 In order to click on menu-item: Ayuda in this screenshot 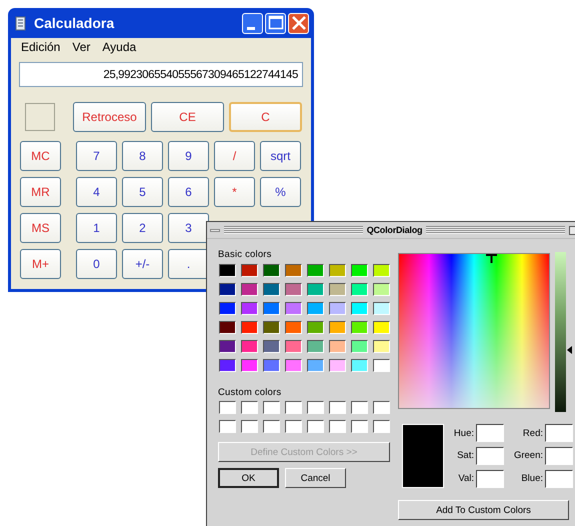, I will do `click(119, 49)`.